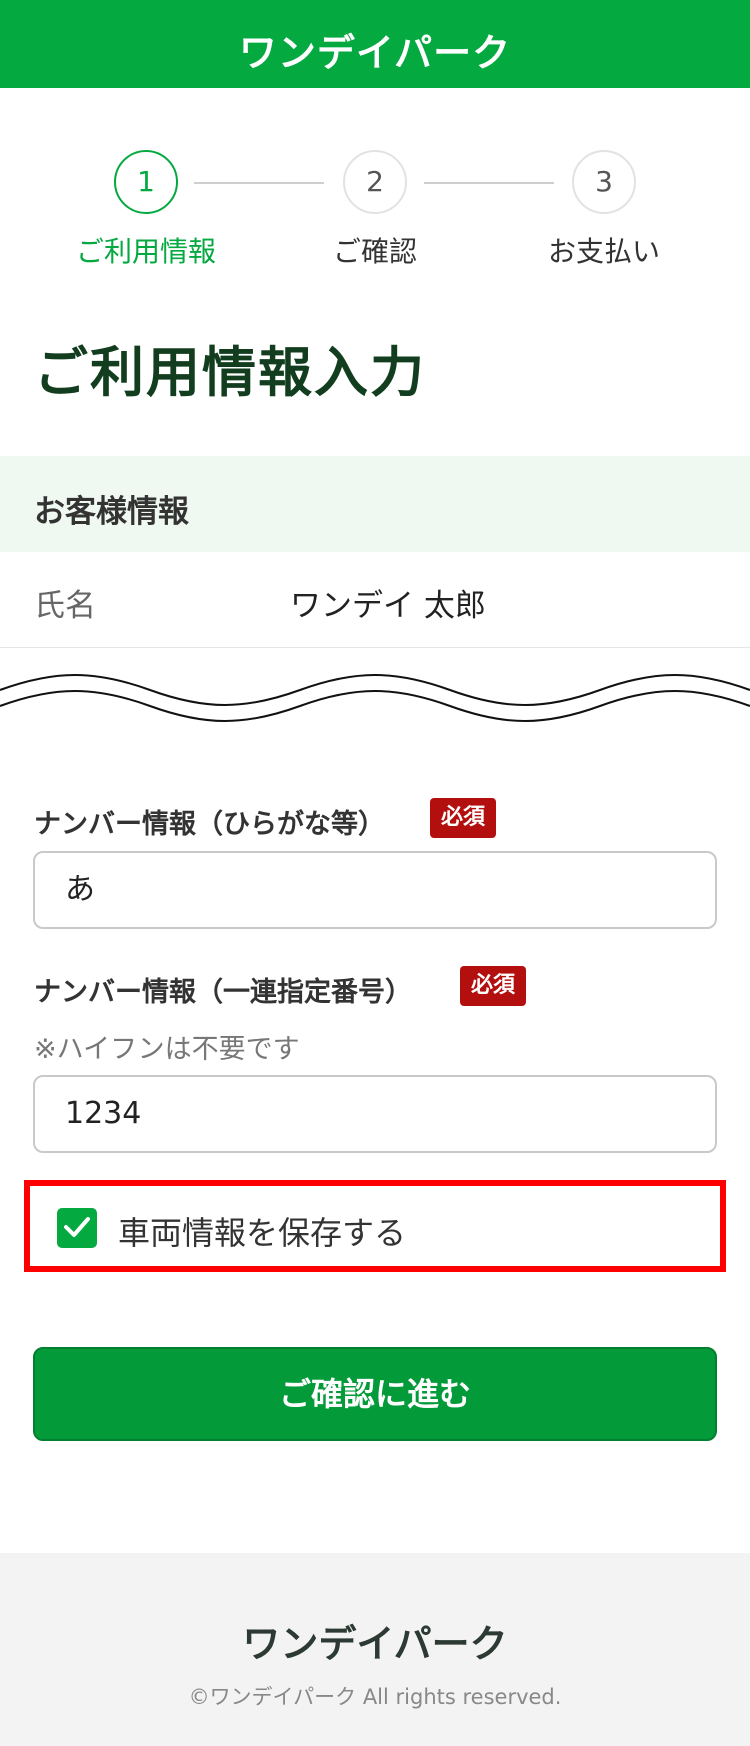  Describe the element at coordinates (375, 1114) in the screenshot. I see `plate-number-input: 1234` at that location.